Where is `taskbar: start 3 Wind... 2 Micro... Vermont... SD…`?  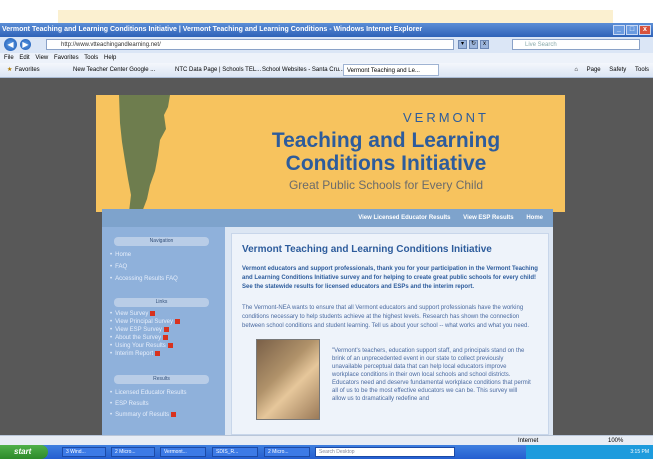 taskbar: start 3 Wind... 2 Micro... Vermont... SD… is located at coordinates (326, 452).